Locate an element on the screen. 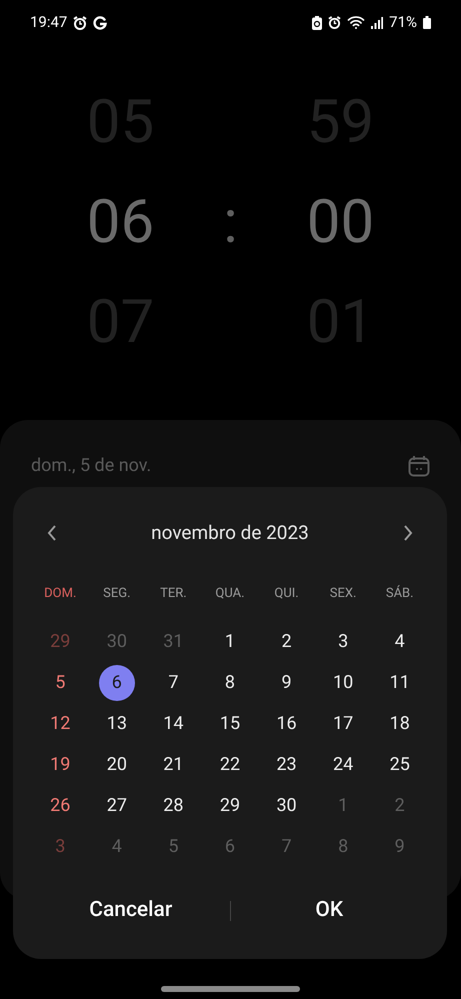 The width and height of the screenshot is (461, 999). day-cell: 25 is located at coordinates (400, 764).